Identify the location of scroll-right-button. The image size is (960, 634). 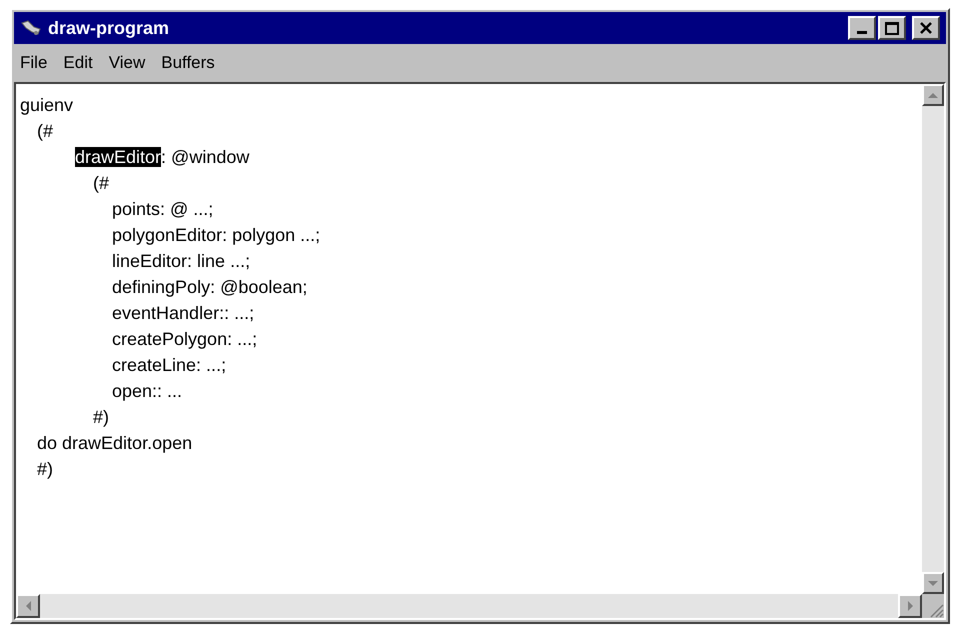
(910, 606).